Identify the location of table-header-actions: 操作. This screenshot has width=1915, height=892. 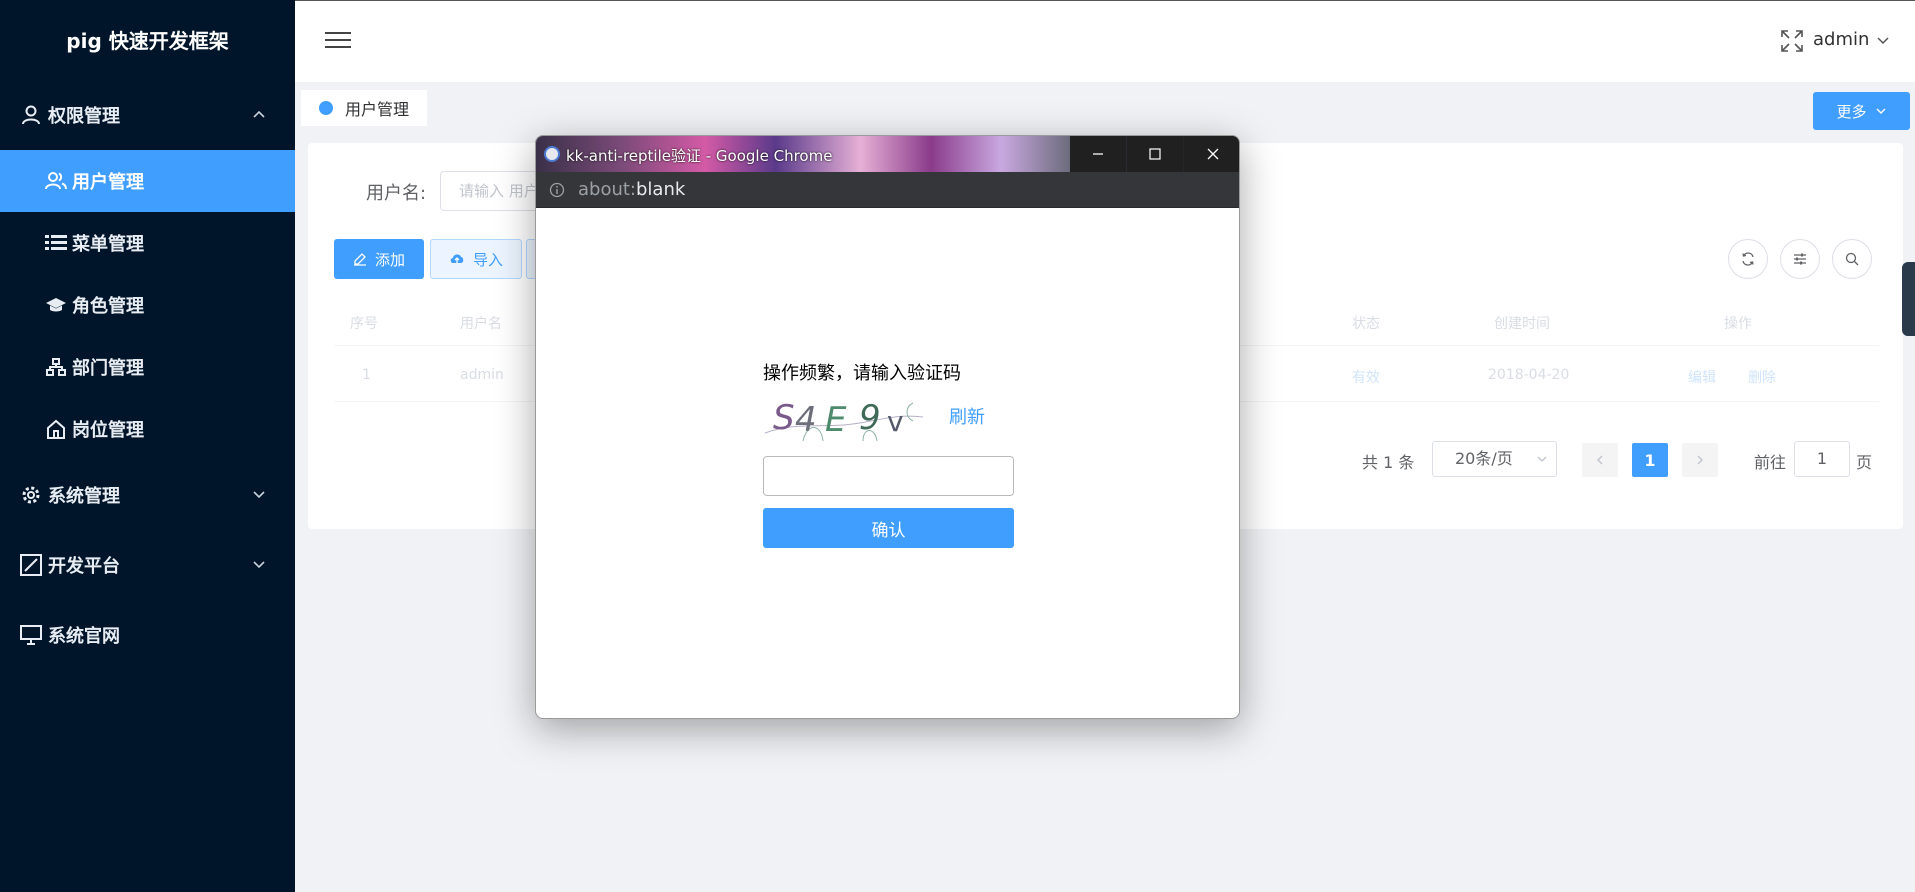
(1738, 324).